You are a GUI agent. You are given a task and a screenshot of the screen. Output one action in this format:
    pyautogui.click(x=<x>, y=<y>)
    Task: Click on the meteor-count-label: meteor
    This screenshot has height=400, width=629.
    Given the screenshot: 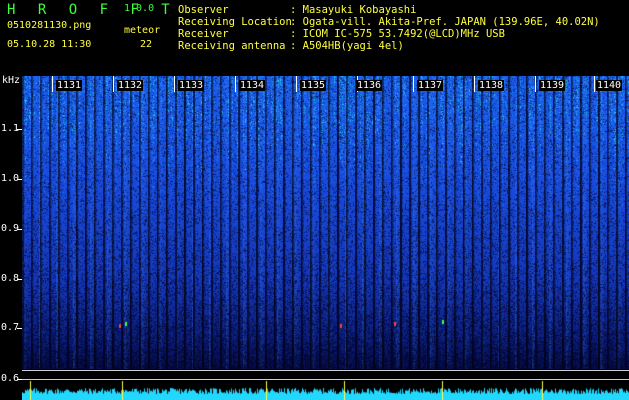 What is the action you would take?
    pyautogui.click(x=142, y=30)
    